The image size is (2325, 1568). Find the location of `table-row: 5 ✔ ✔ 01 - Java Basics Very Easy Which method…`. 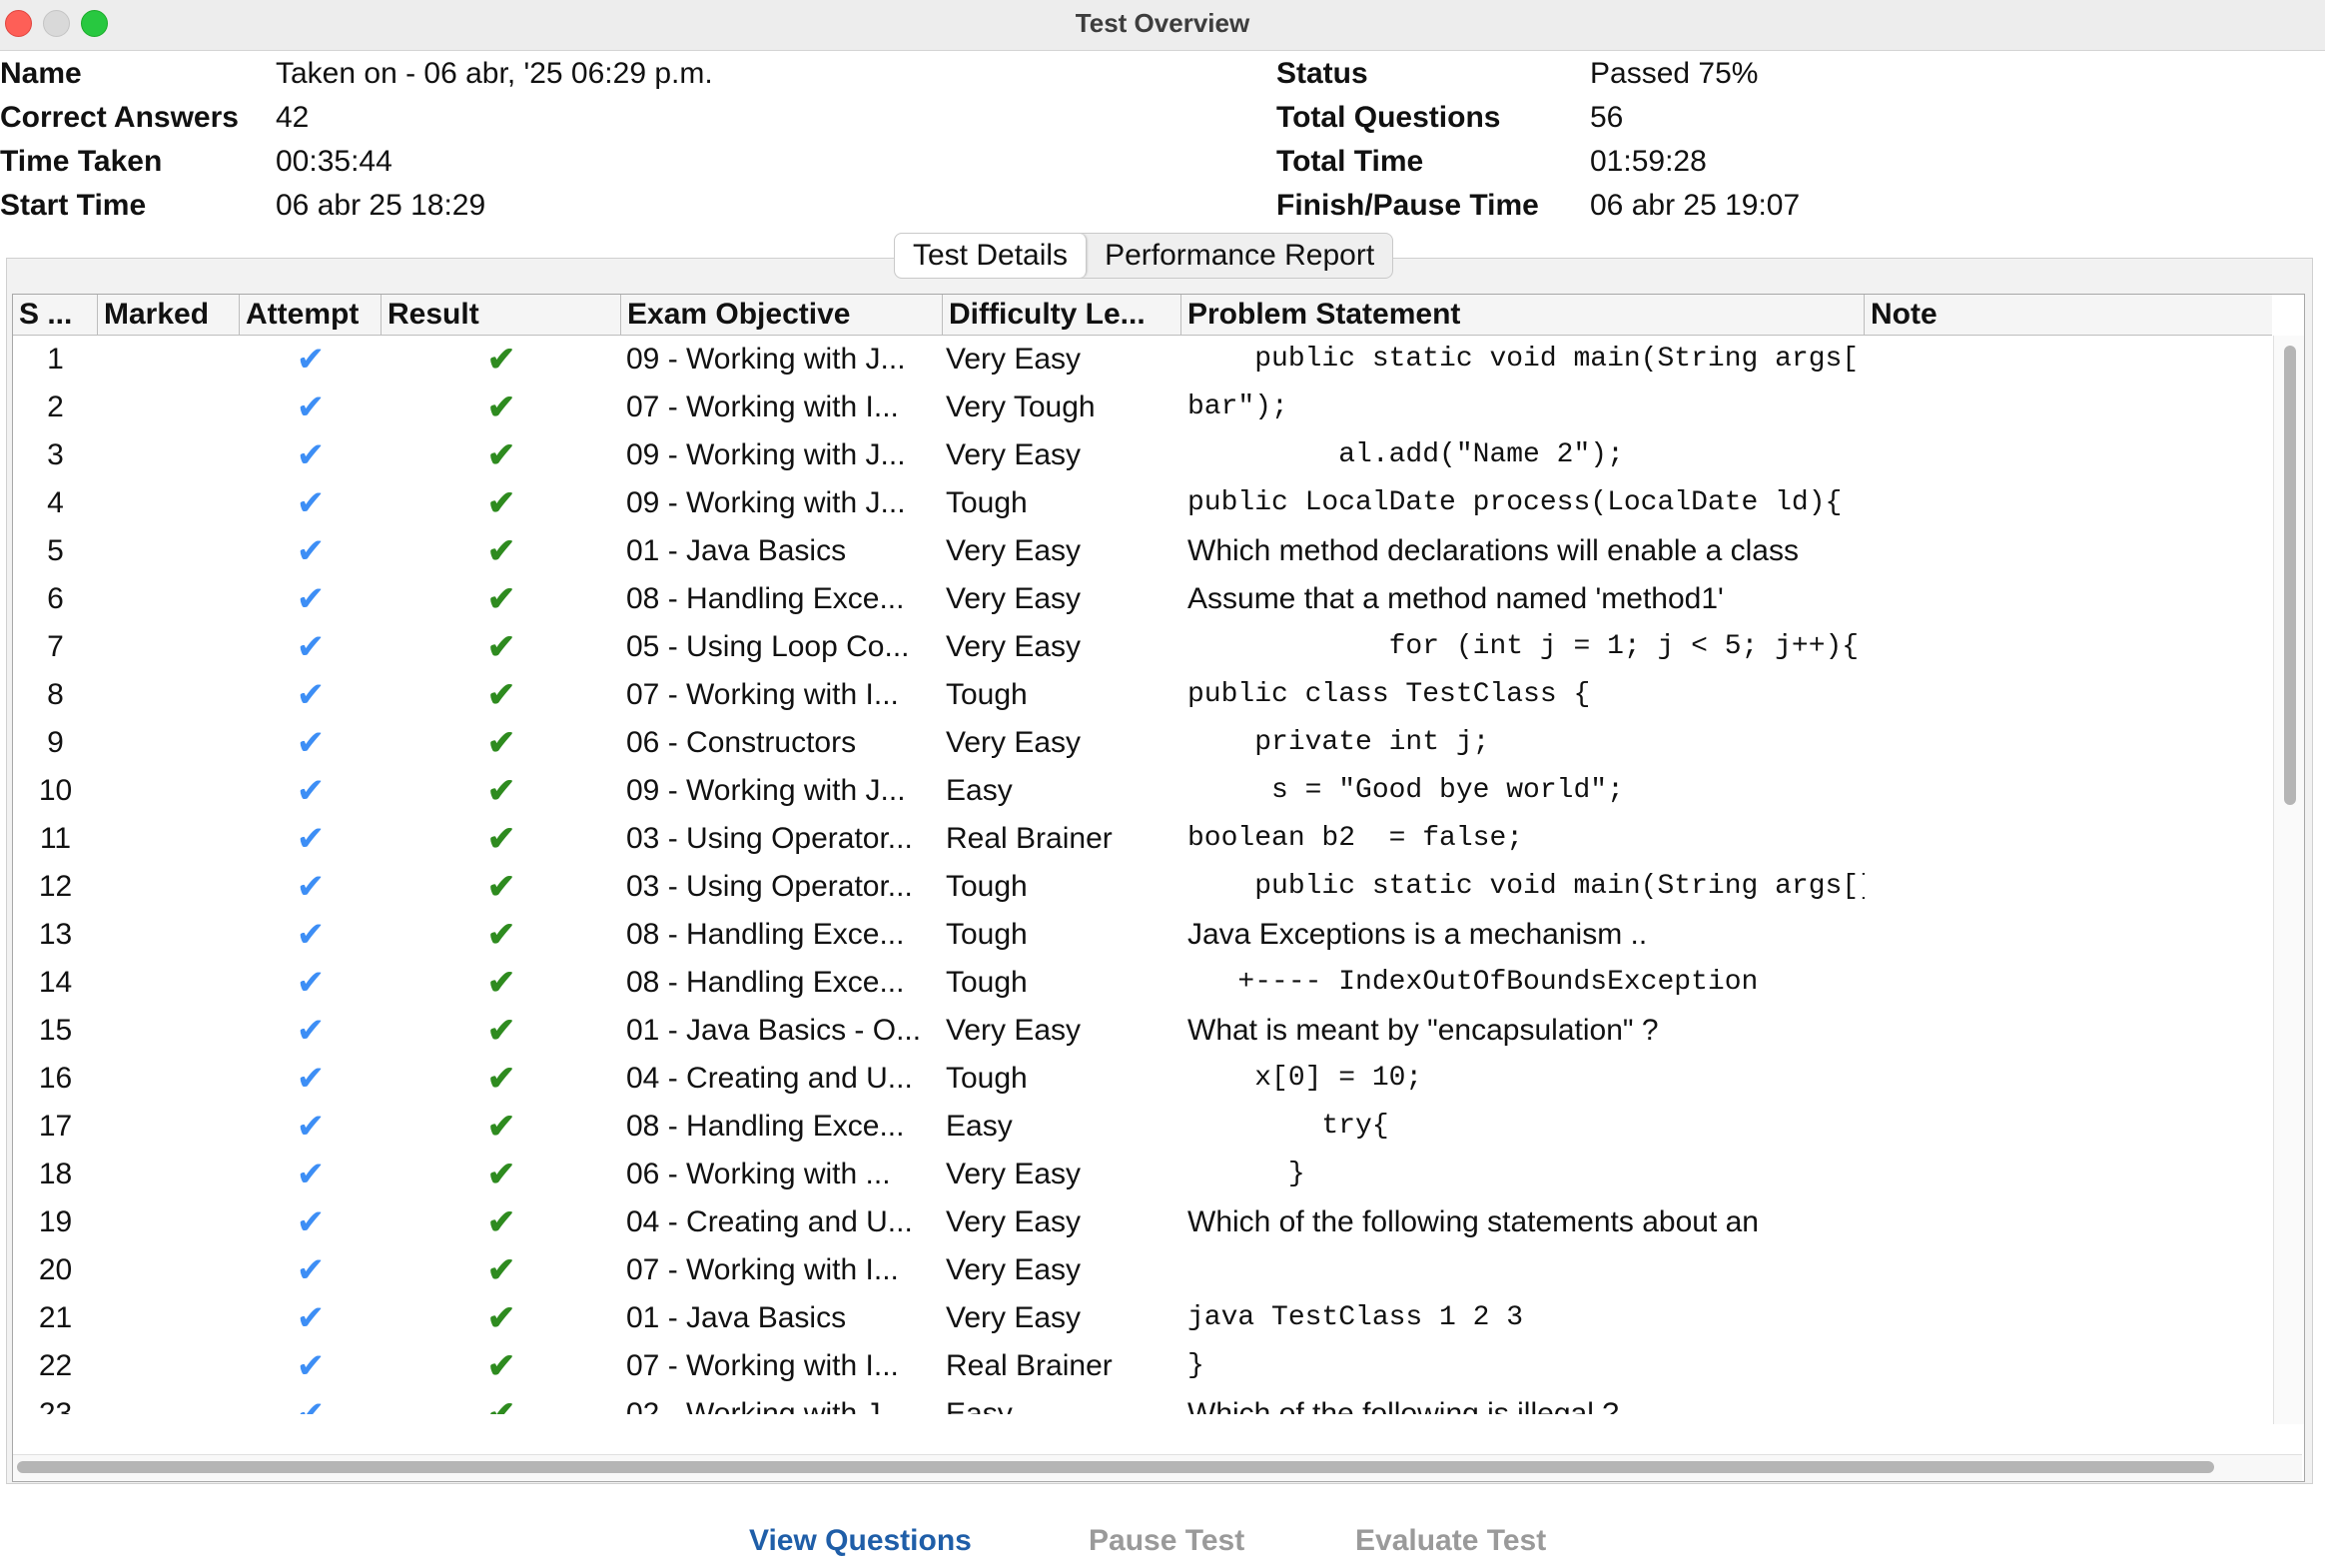

table-row: 5 ✔ ✔ 01 - Java Basics Very Easy Which method… is located at coordinates (1142, 551).